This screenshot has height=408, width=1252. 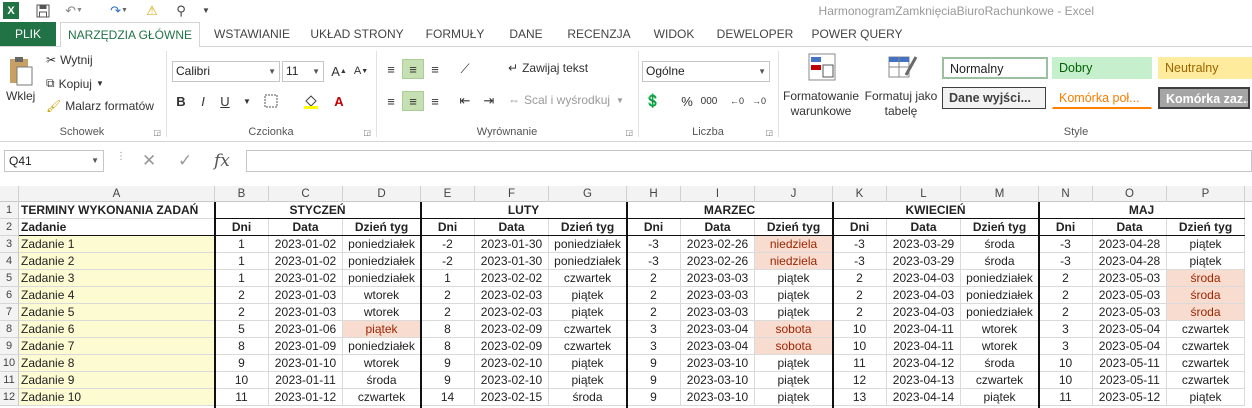 What do you see at coordinates (391, 69) in the screenshot?
I see `align-top-icon: ≡` at bounding box center [391, 69].